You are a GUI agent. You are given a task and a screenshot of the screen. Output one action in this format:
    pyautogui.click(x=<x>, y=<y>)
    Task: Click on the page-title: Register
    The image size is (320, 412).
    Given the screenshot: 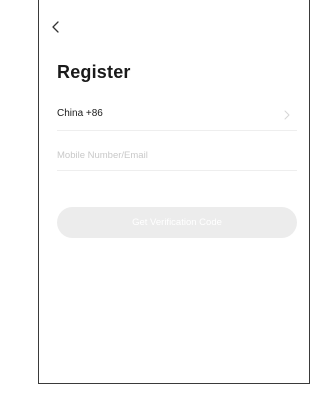 What is the action you would take?
    pyautogui.click(x=94, y=72)
    